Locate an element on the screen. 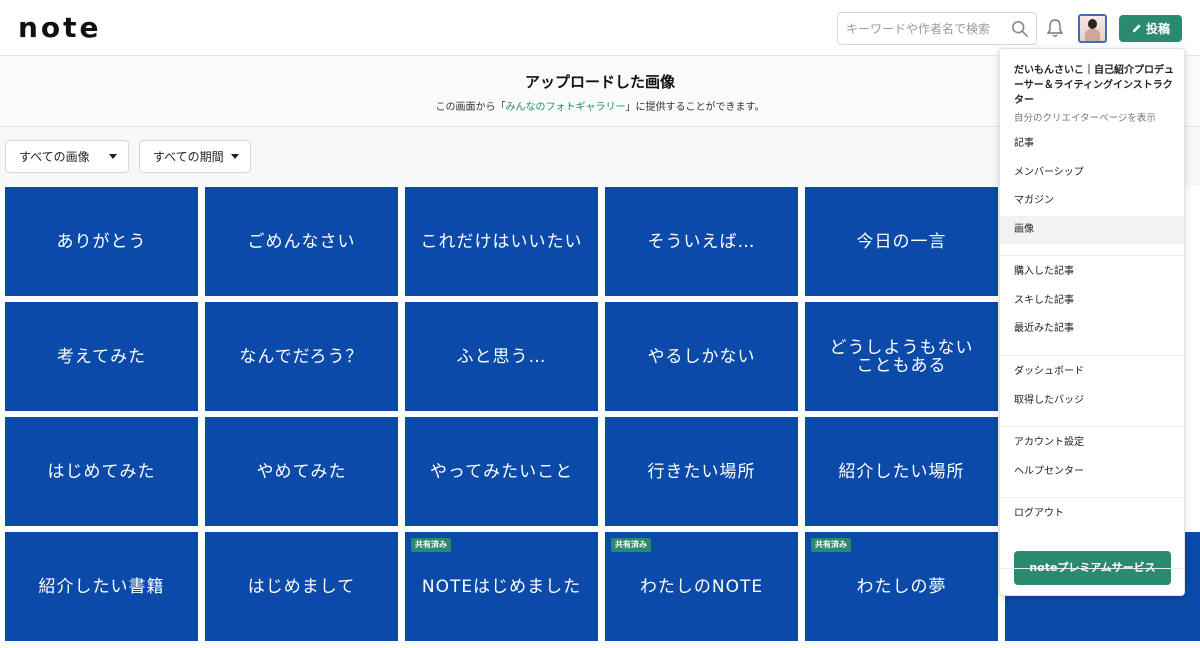  image-type-value: すべての画像 is located at coordinates (54, 157).